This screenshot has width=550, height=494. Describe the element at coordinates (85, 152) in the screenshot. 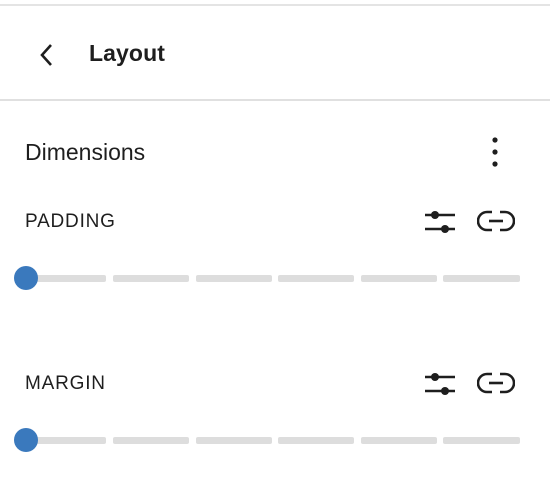

I see `section-title: Dimensions` at that location.